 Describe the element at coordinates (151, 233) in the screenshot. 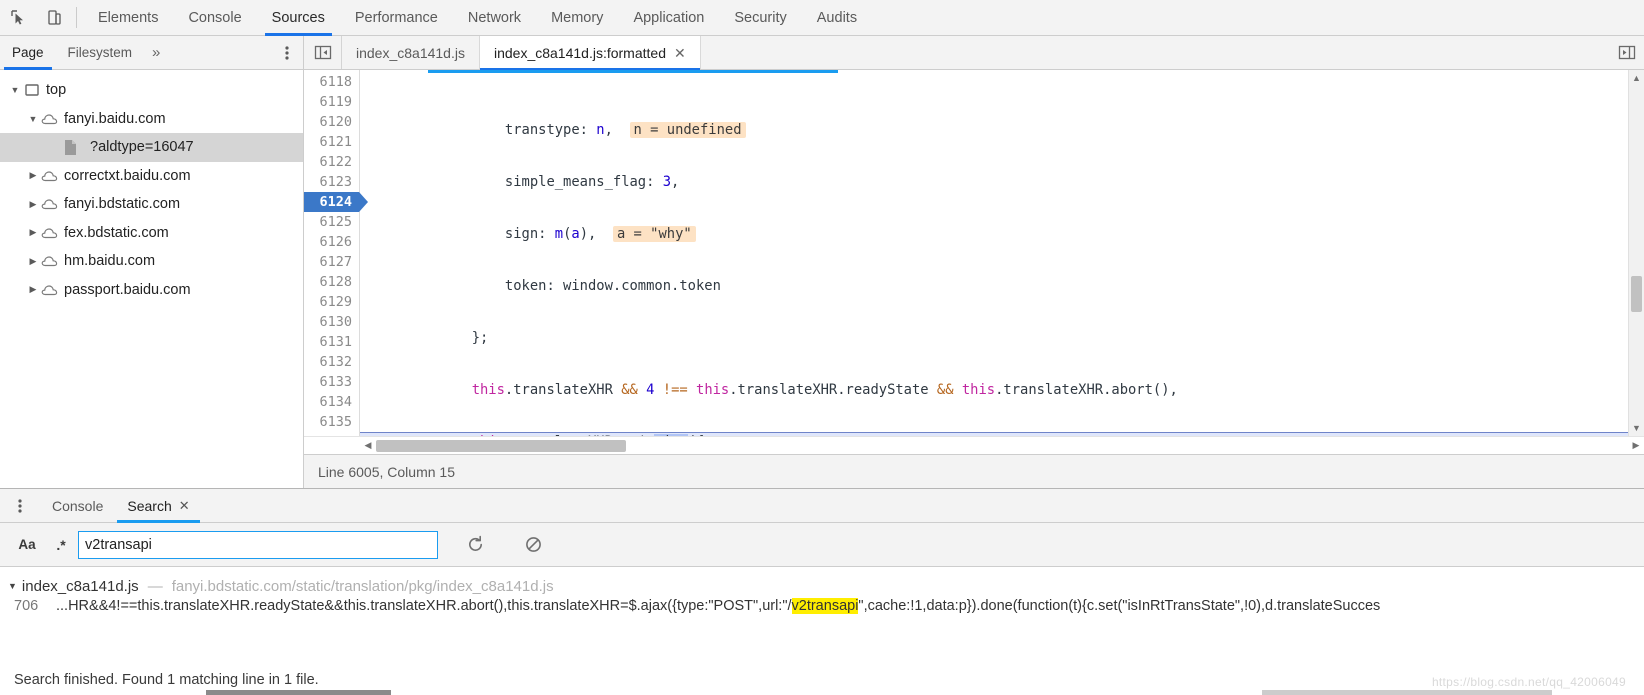

I see `tree-item-fex-bdstatic-com: ▶ fex.bdstatic.com` at that location.